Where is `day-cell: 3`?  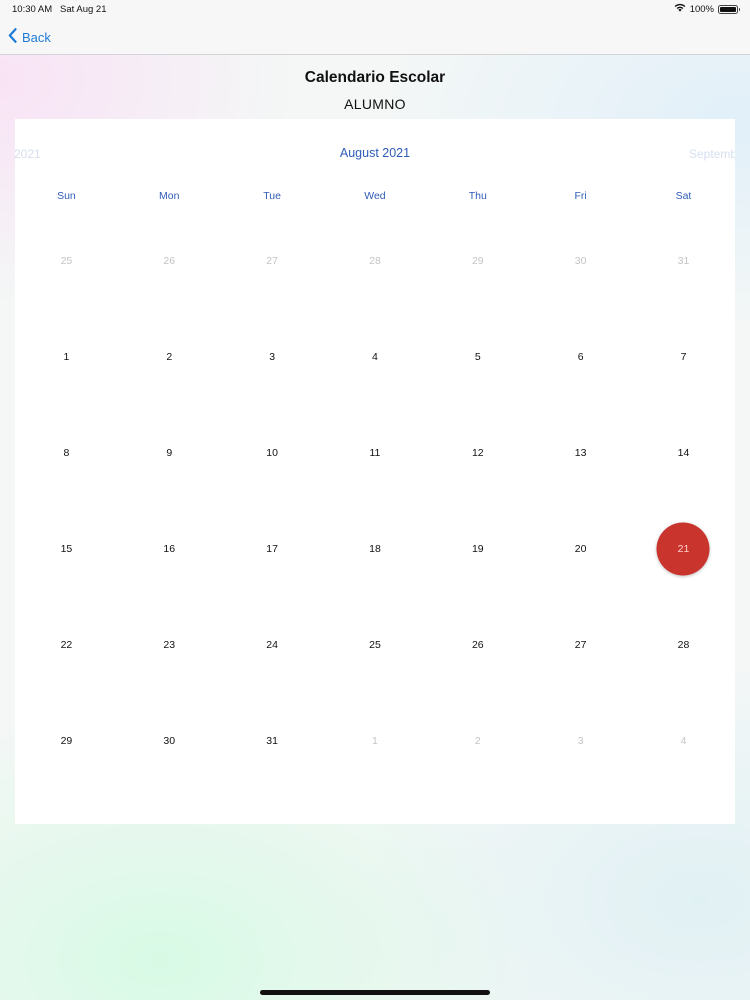 day-cell: 3 is located at coordinates (272, 357).